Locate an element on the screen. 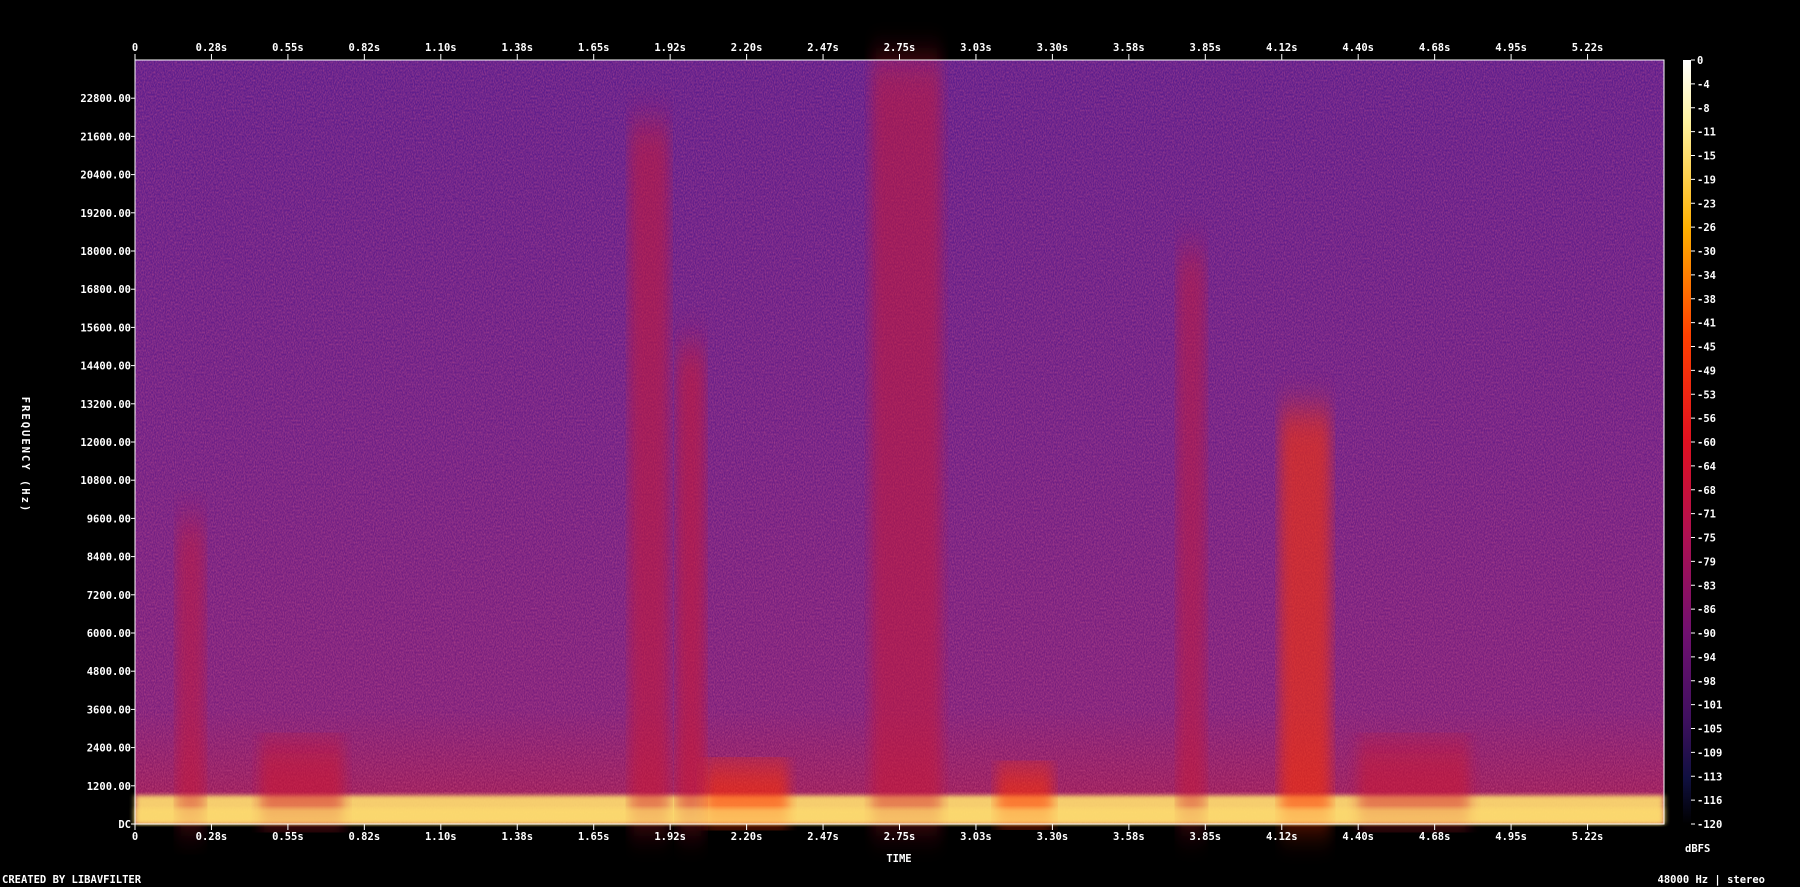 Image resolution: width=1800 pixels, height=887 pixels. colorbar-gradient is located at coordinates (1687, 442).